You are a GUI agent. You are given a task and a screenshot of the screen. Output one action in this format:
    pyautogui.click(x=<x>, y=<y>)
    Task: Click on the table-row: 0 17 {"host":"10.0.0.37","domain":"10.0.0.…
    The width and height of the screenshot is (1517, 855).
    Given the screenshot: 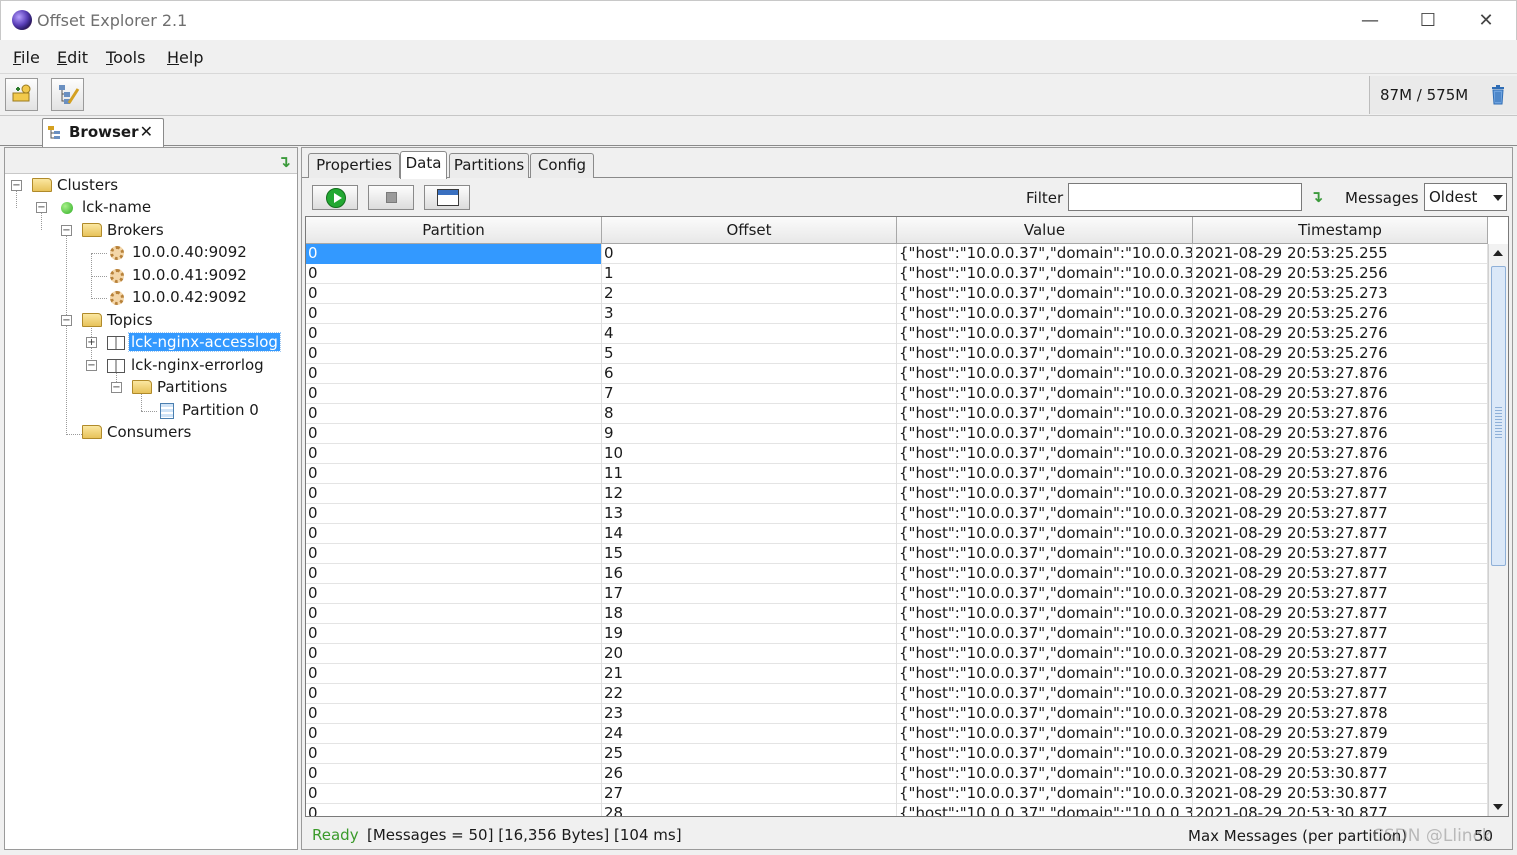 What is the action you would take?
    pyautogui.click(x=897, y=594)
    